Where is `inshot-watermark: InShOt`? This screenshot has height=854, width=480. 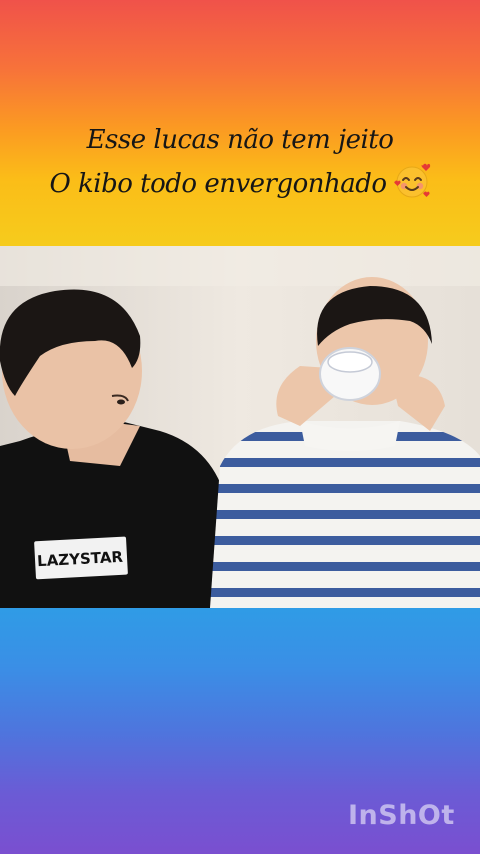 inshot-watermark: InShOt is located at coordinates (401, 815).